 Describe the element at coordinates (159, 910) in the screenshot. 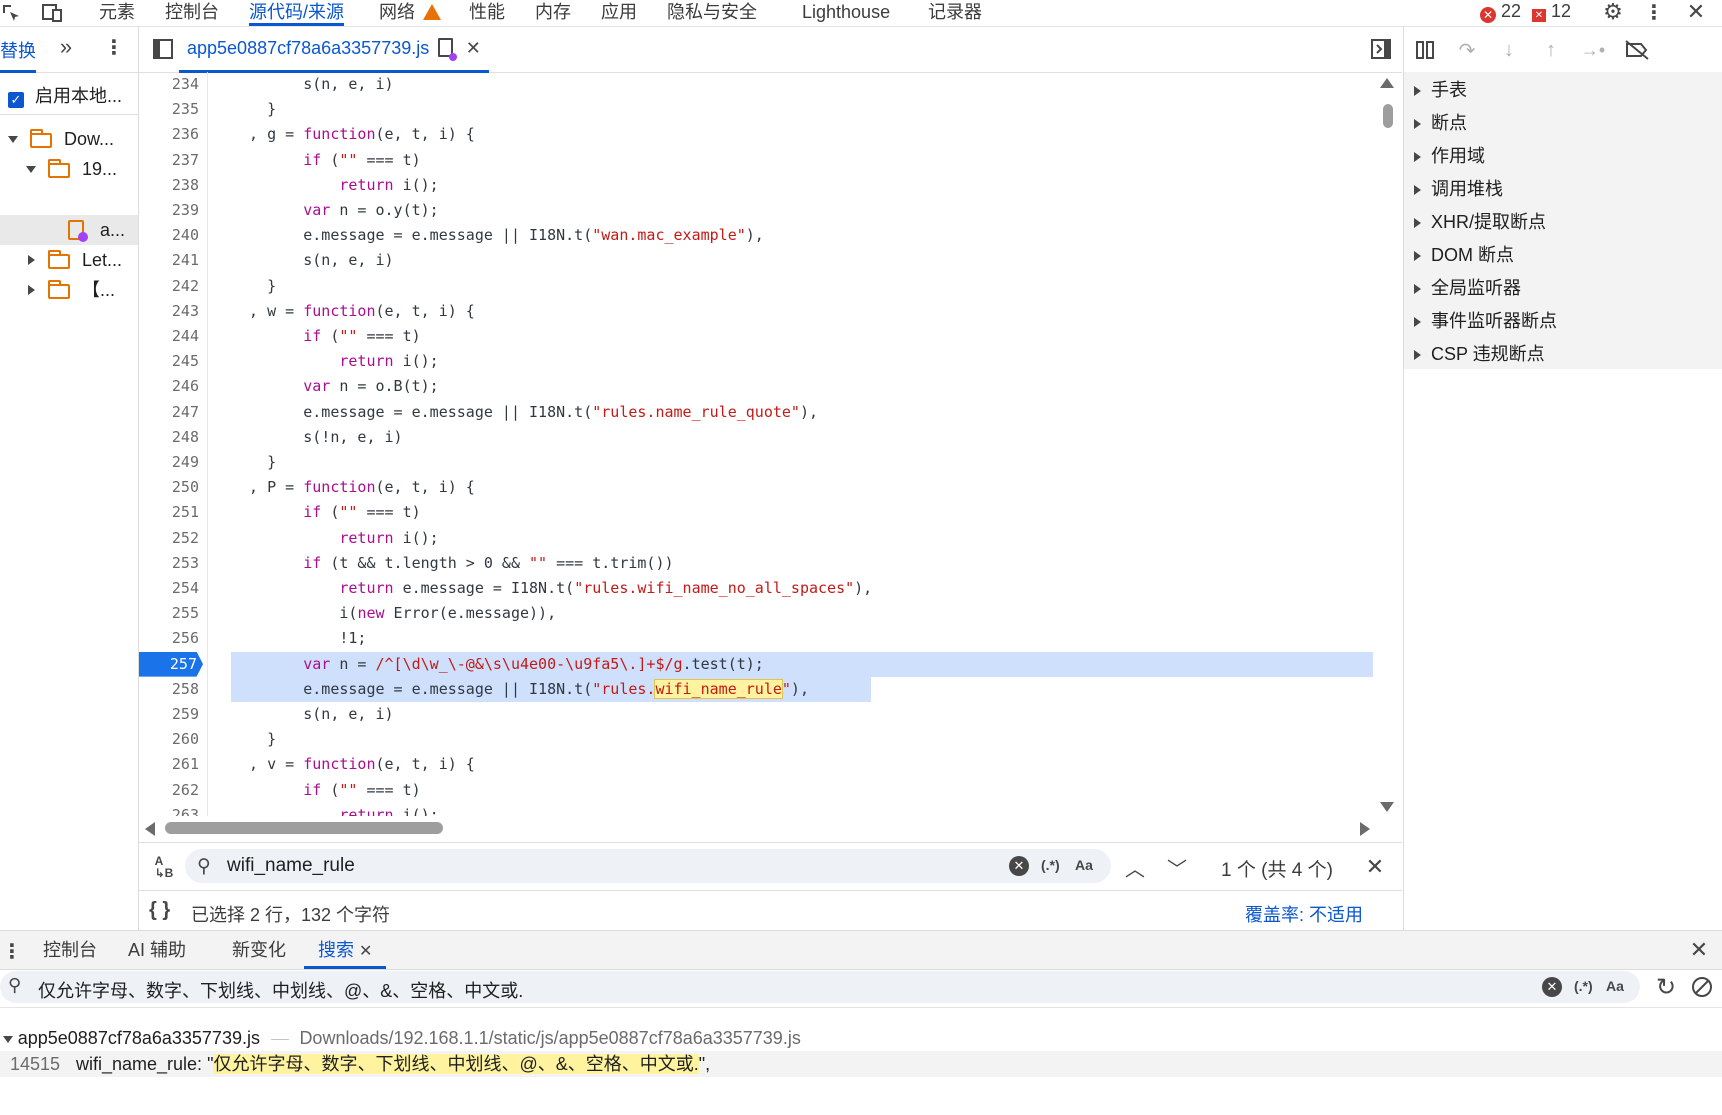

I see `pretty-print-icon: { }` at that location.